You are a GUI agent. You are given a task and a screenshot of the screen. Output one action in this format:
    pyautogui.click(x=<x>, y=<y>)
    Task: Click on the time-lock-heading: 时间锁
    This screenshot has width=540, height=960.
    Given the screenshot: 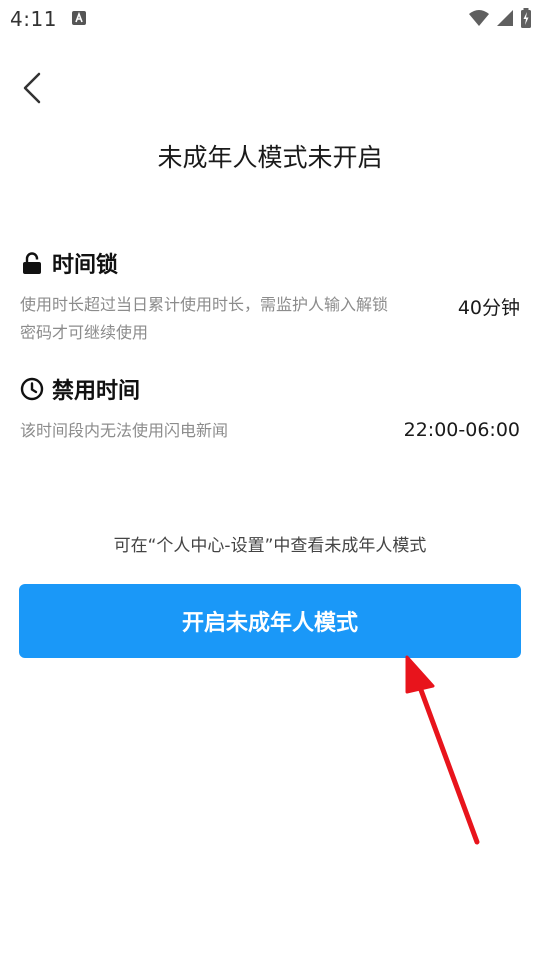 What is the action you would take?
    pyautogui.click(x=69, y=263)
    